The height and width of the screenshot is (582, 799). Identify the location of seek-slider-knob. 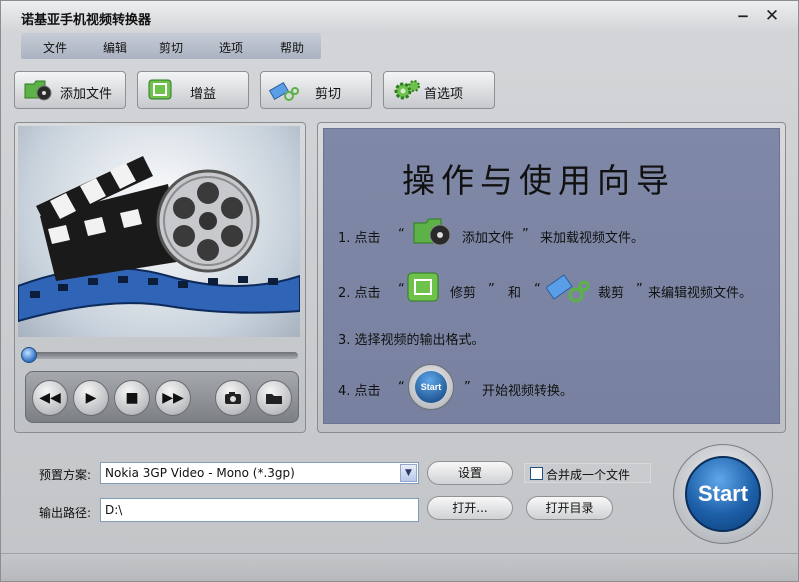
(29, 355).